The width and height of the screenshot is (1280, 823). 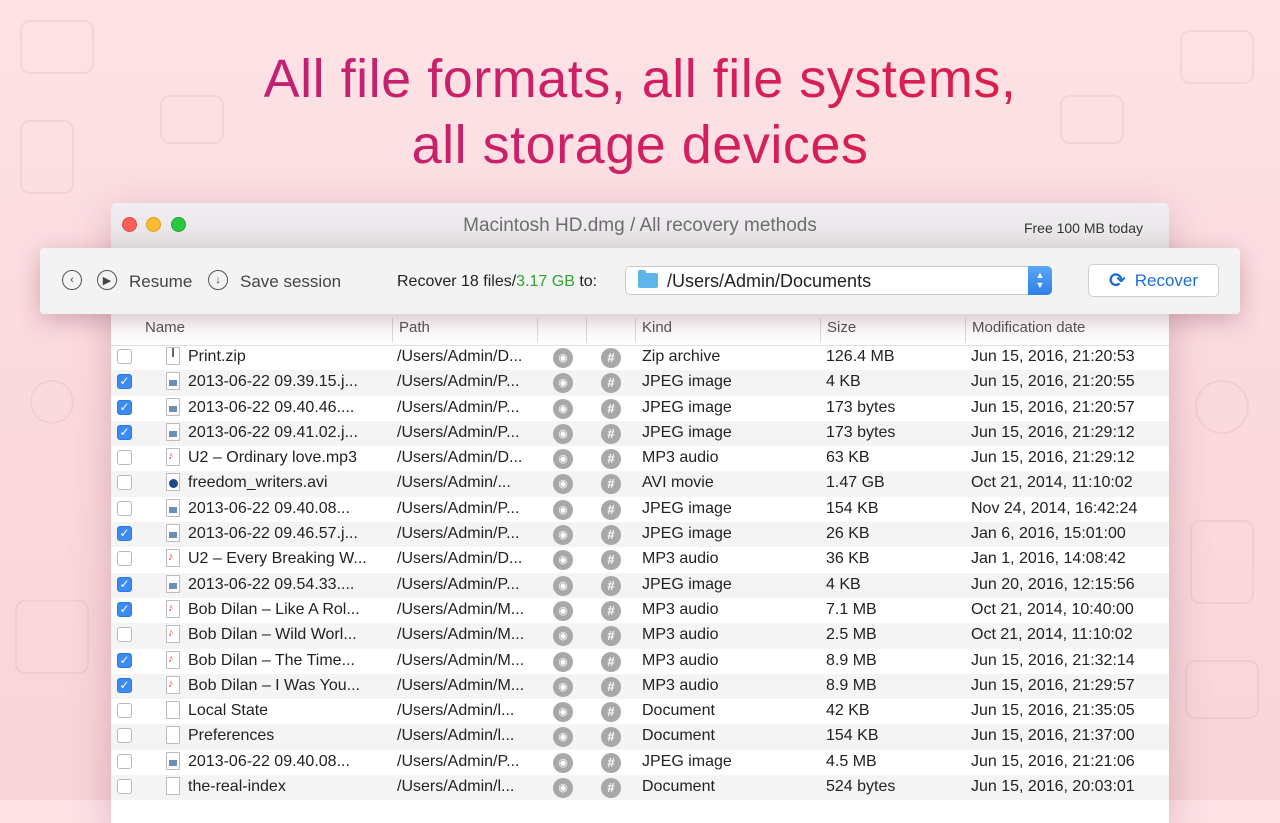 I want to click on cell-kind: MP3 audio, so click(x=680, y=458).